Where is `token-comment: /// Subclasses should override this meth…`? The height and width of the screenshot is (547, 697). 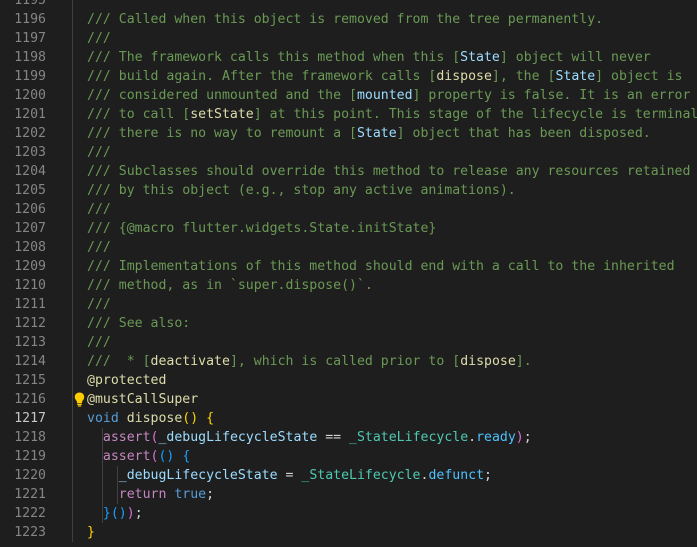
token-comment: /// Subclasses should override this meth… is located at coordinates (389, 171).